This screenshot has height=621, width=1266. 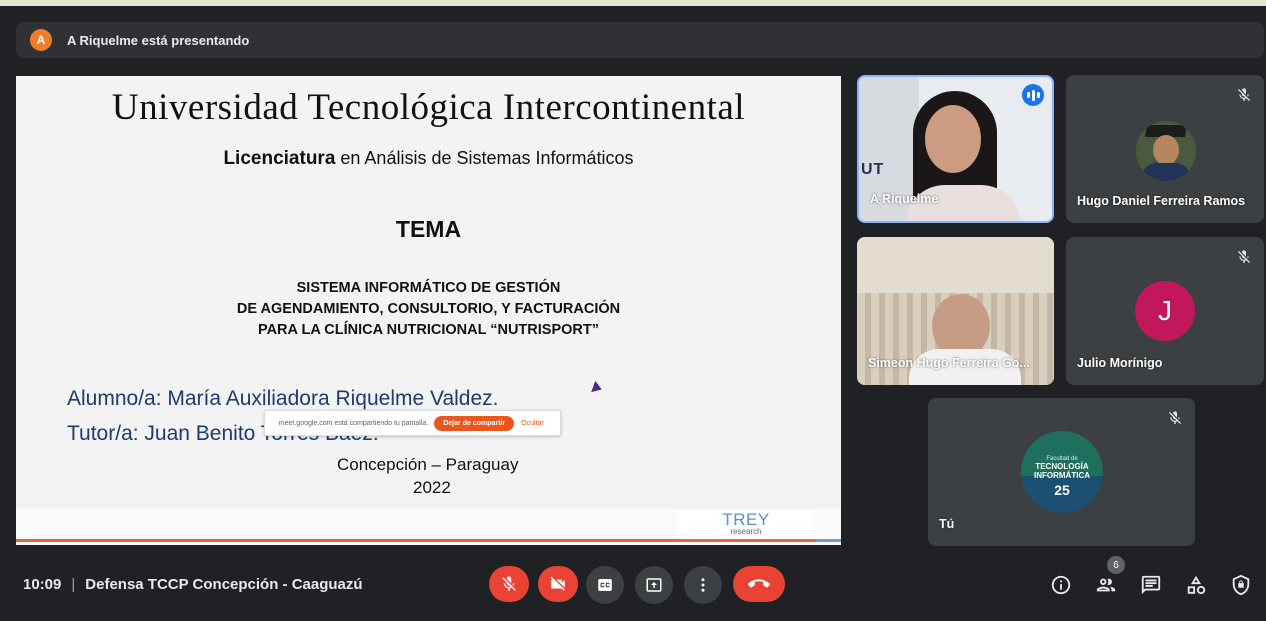 I want to click on captions-icon, so click(x=605, y=585).